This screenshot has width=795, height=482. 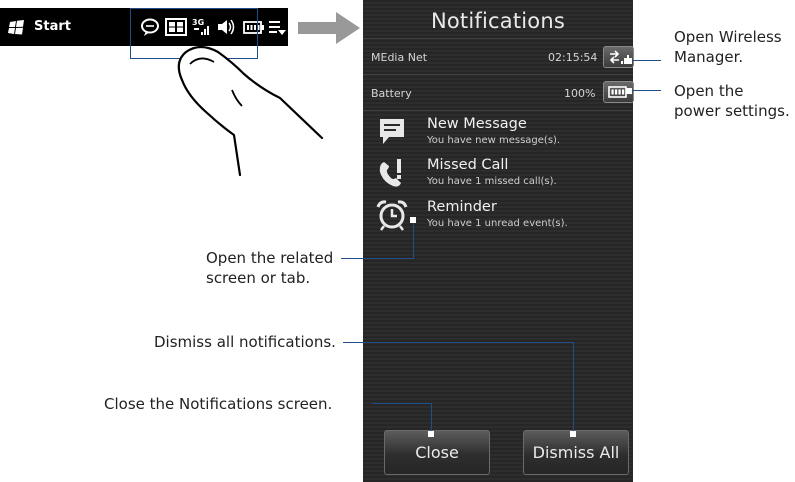 I want to click on dismiss-all-button: Dismiss All, so click(x=576, y=452).